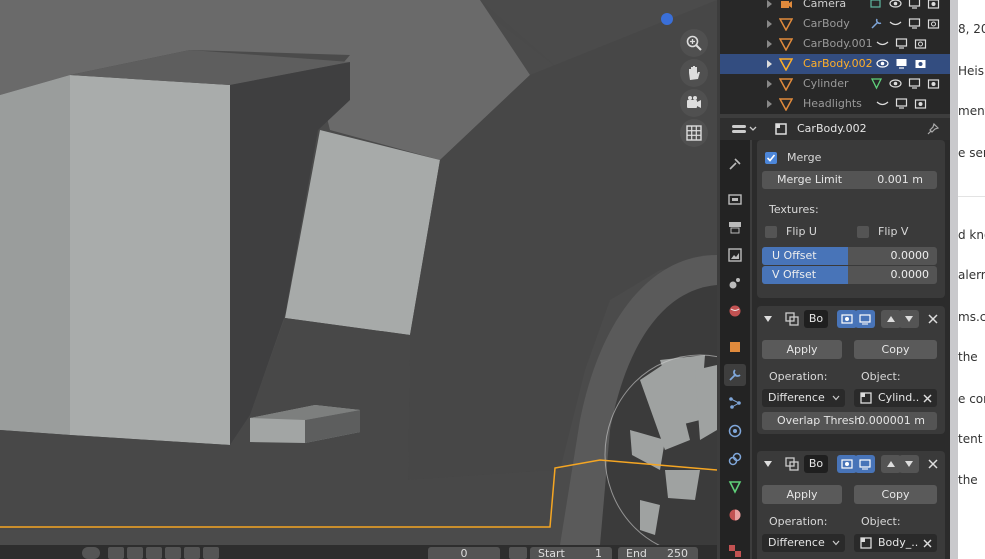  What do you see at coordinates (694, 133) in the screenshot?
I see `grid-view-icon` at bounding box center [694, 133].